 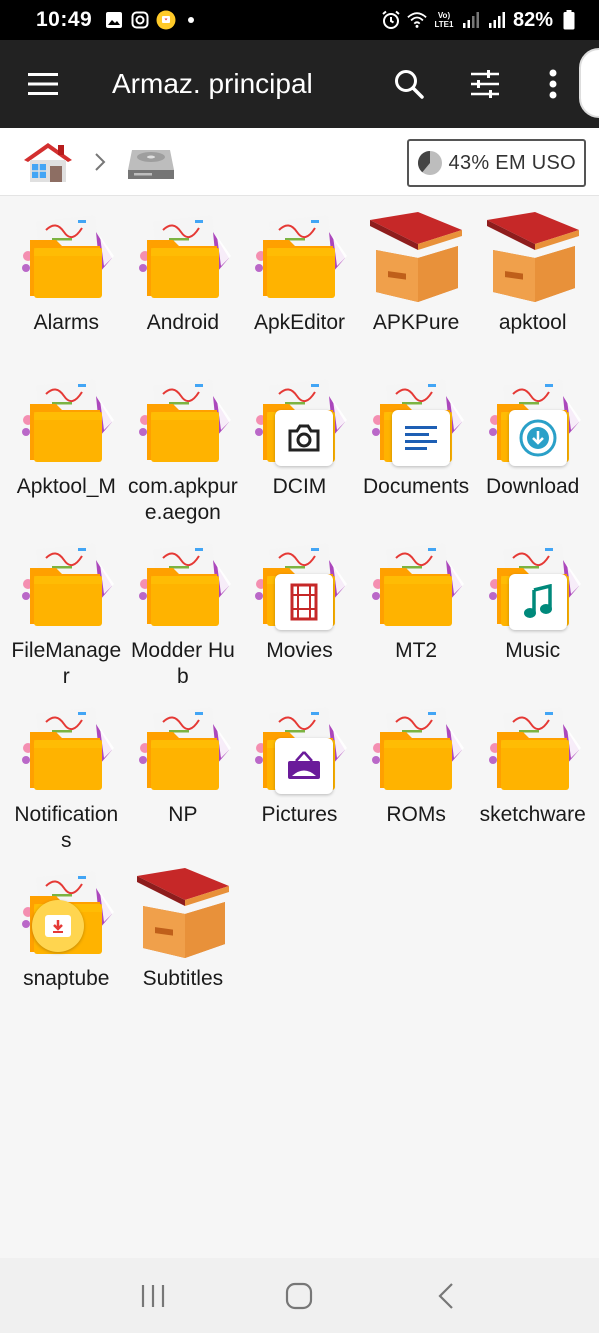 I want to click on recent-apps-icon, so click(x=153, y=1295).